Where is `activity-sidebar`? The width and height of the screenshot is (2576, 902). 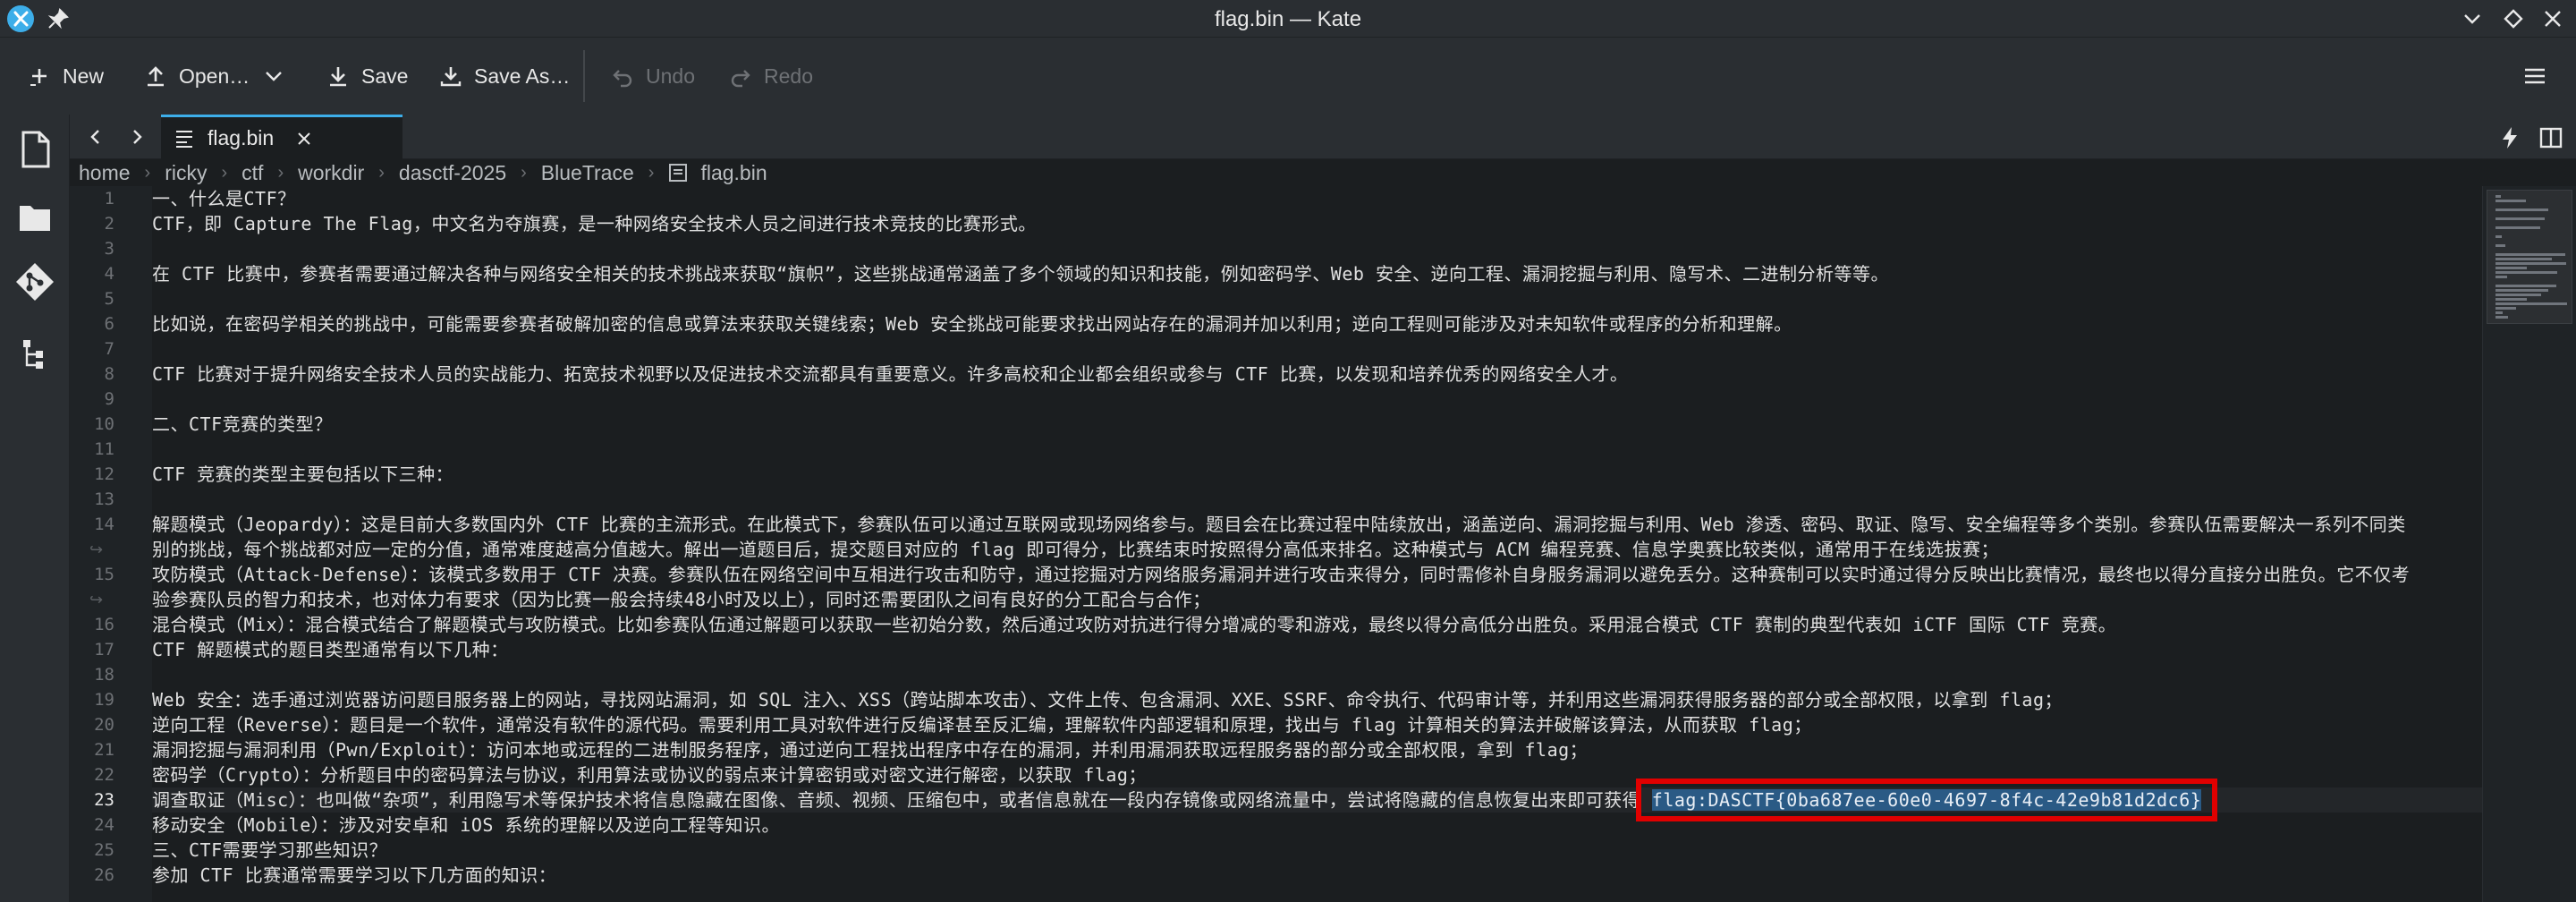 activity-sidebar is located at coordinates (35, 508).